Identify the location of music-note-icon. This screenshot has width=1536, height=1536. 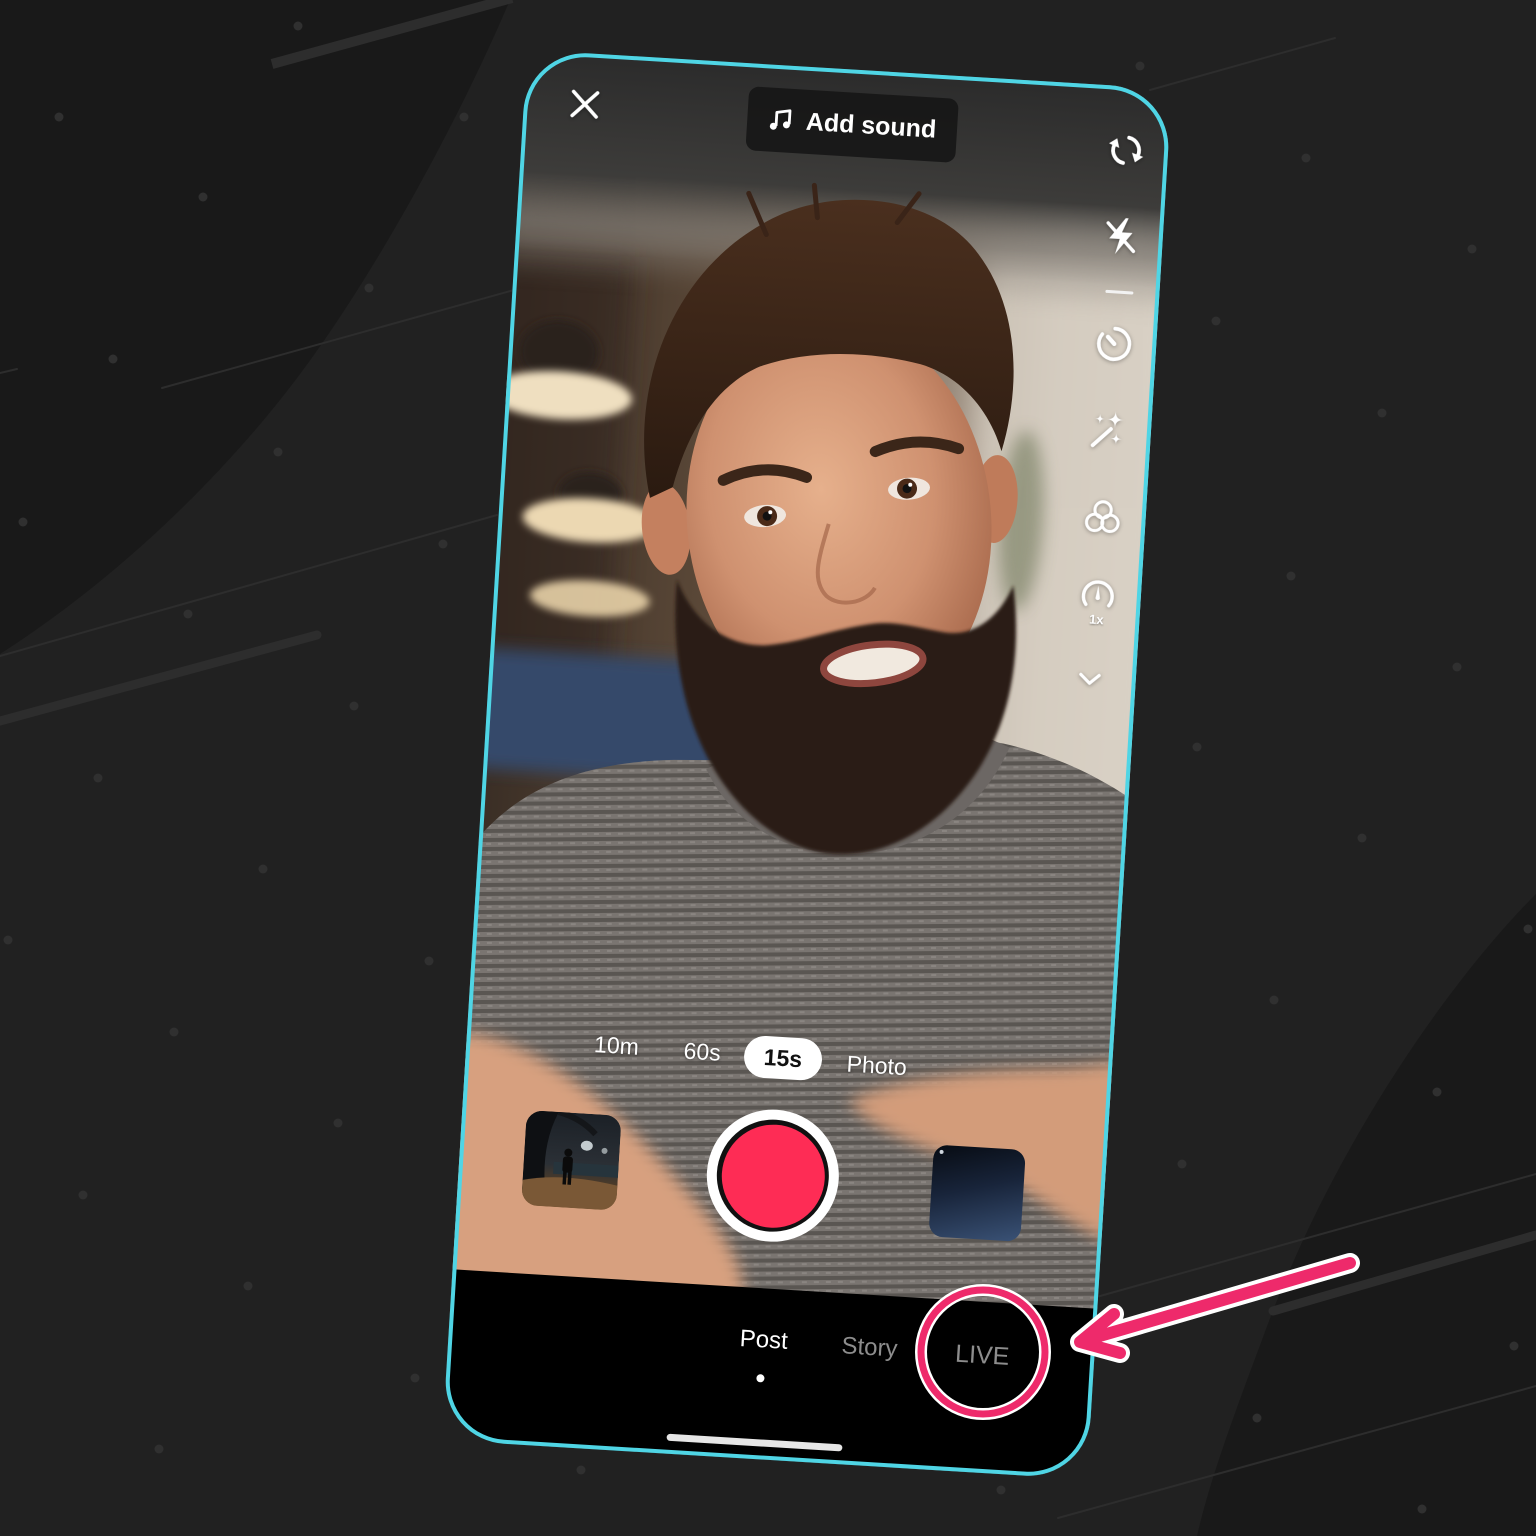
(780, 119).